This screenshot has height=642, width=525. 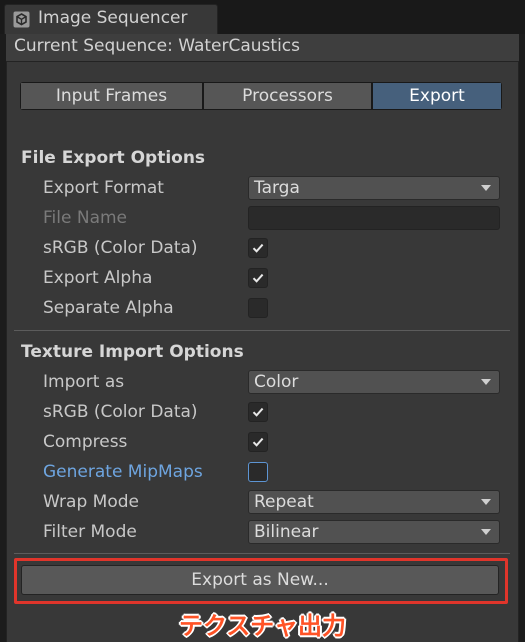 What do you see at coordinates (277, 188) in the screenshot?
I see `export-format-value: Targa` at bounding box center [277, 188].